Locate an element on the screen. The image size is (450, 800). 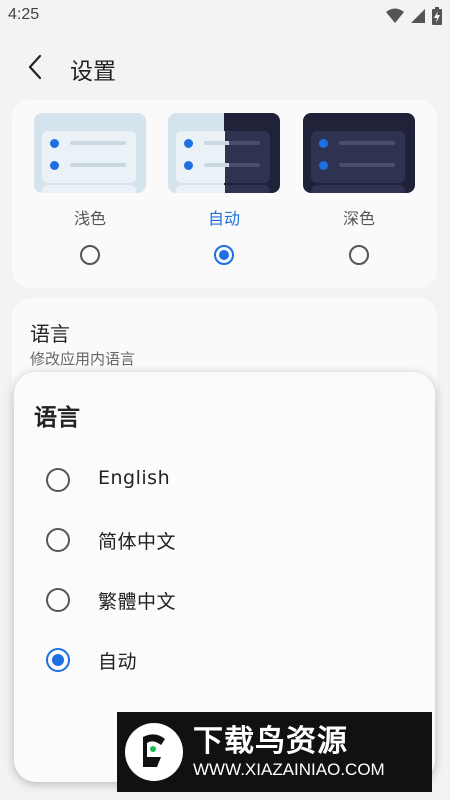
theme-option-dark: 深色 is located at coordinates (359, 189).